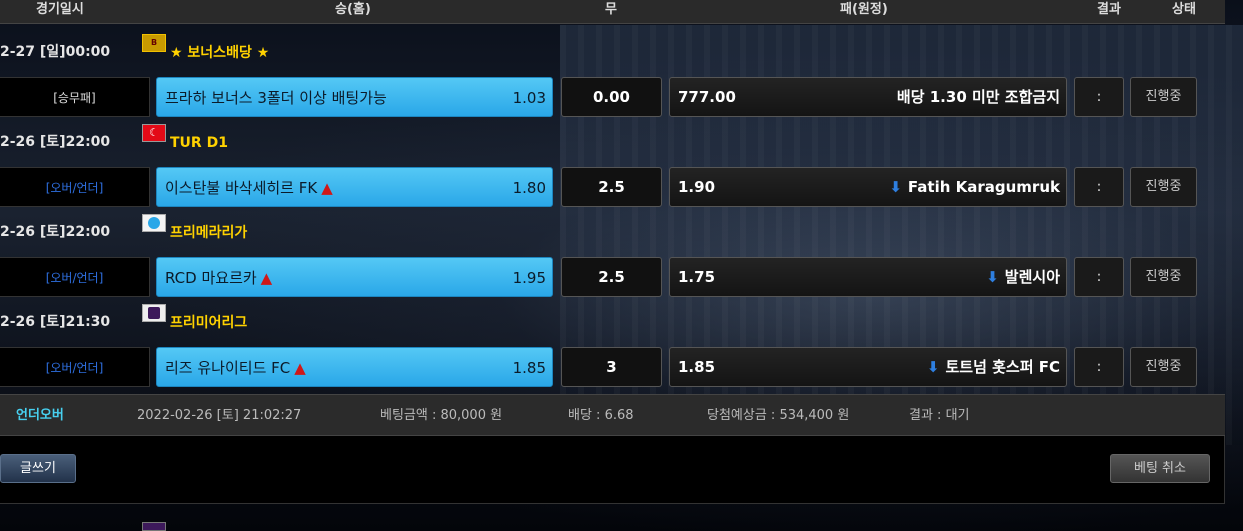  Describe the element at coordinates (40, 415) in the screenshot. I see `summary-bet-type: 언더오버` at that location.